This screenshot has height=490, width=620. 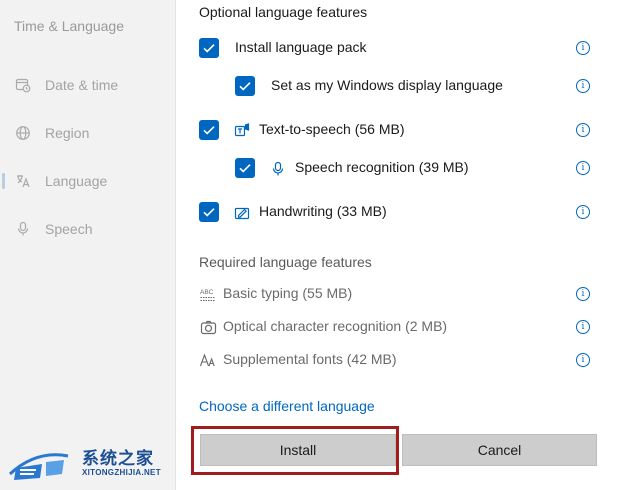 I want to click on sidebar-item-label: Speech, so click(x=69, y=229).